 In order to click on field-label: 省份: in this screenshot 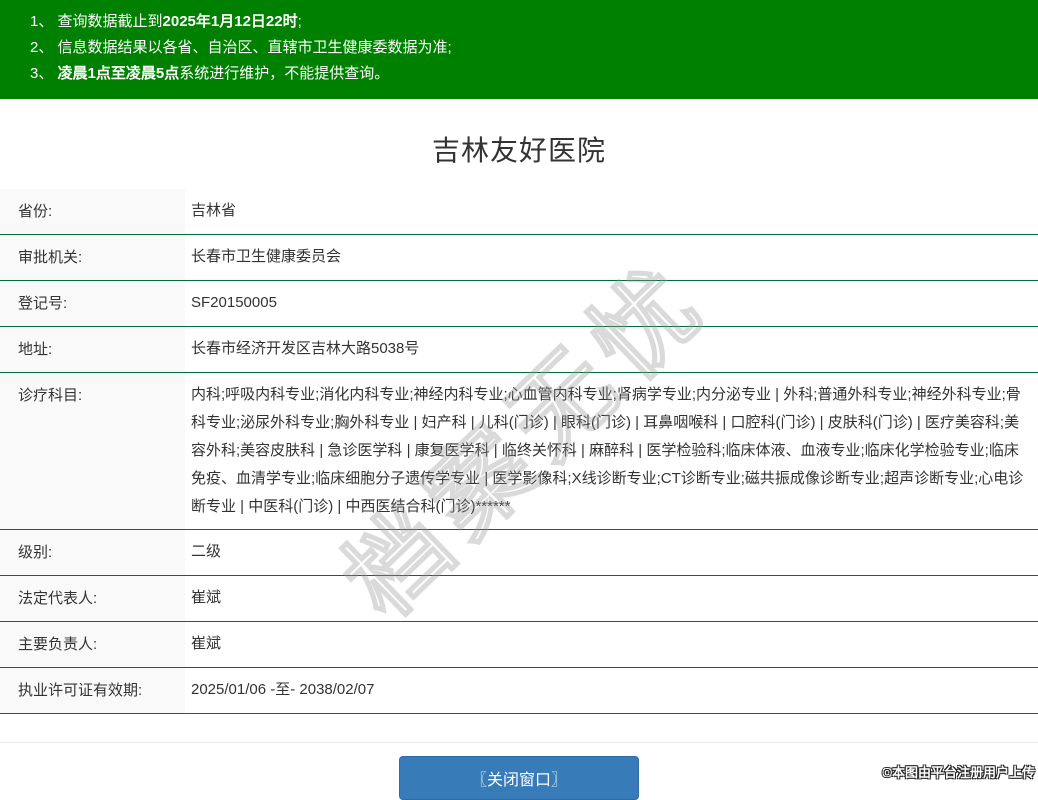, I will do `click(92, 211)`.